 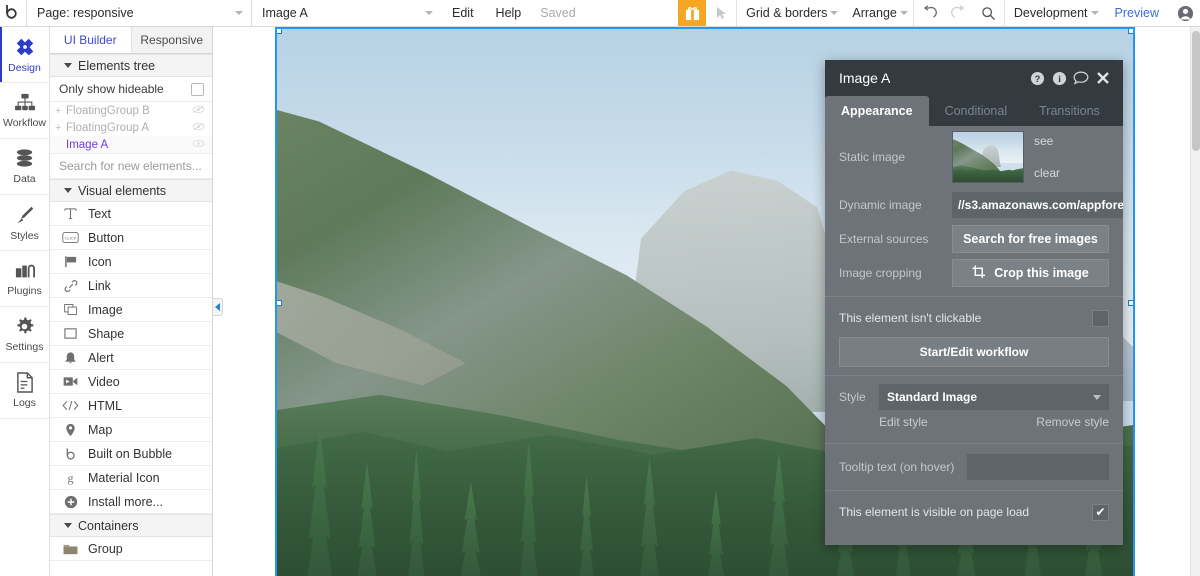 What do you see at coordinates (1047, 173) in the screenshot?
I see `clear-image-link: clear` at bounding box center [1047, 173].